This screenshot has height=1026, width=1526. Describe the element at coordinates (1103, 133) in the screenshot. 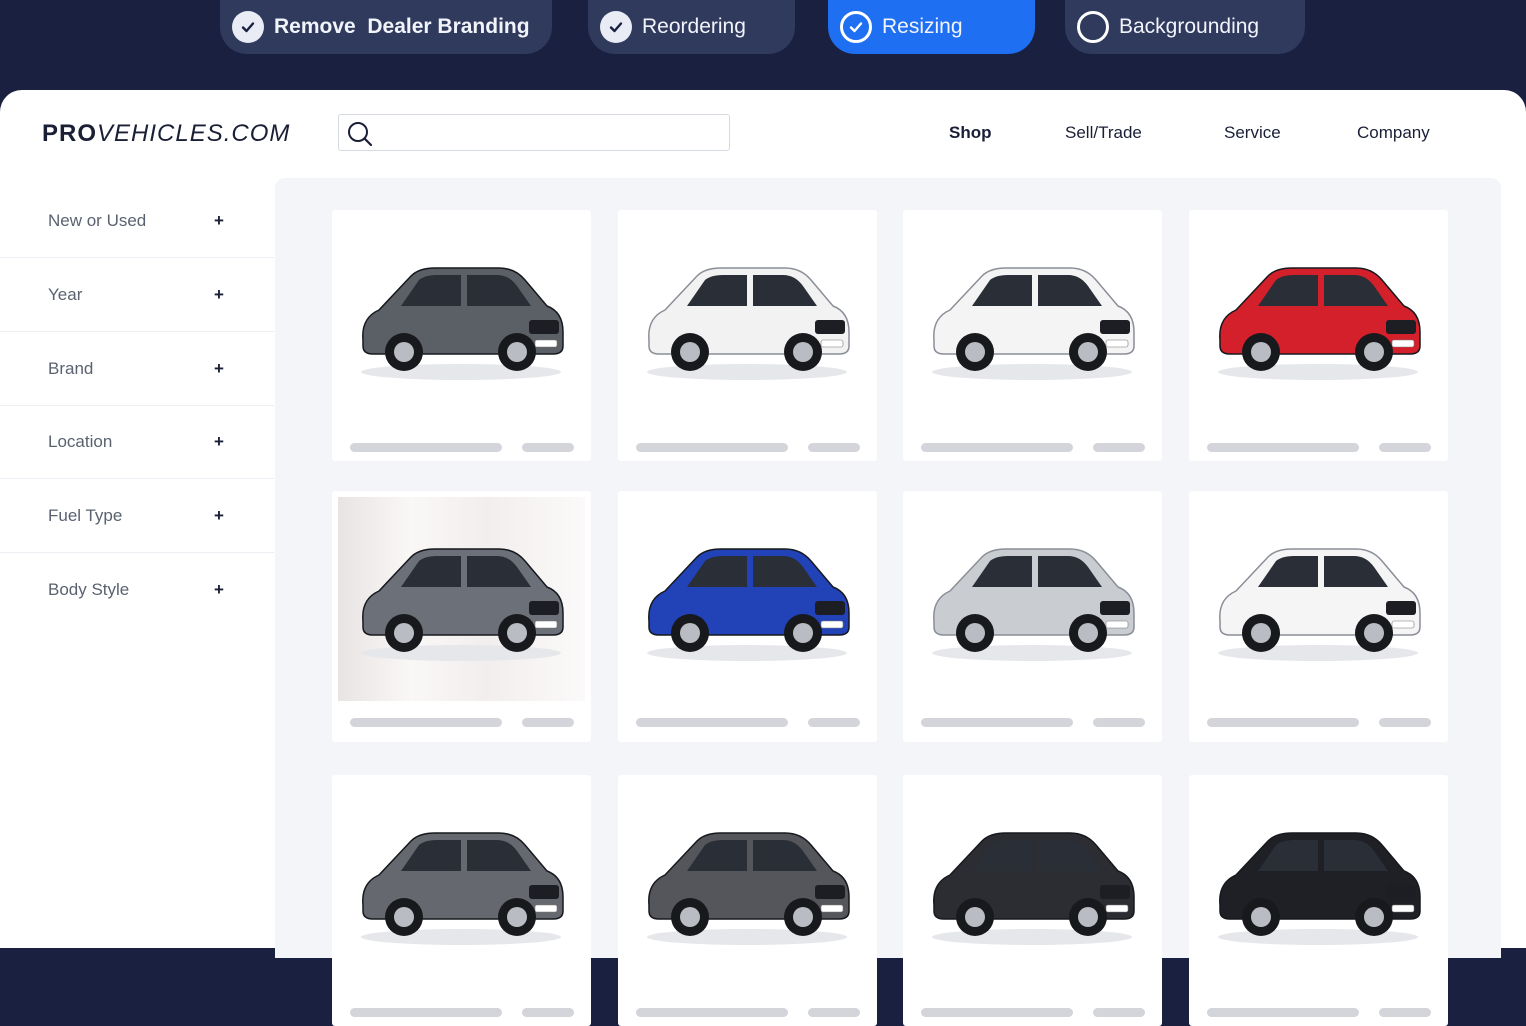

I see `nav-sell-trade: Sell/Trade` at that location.